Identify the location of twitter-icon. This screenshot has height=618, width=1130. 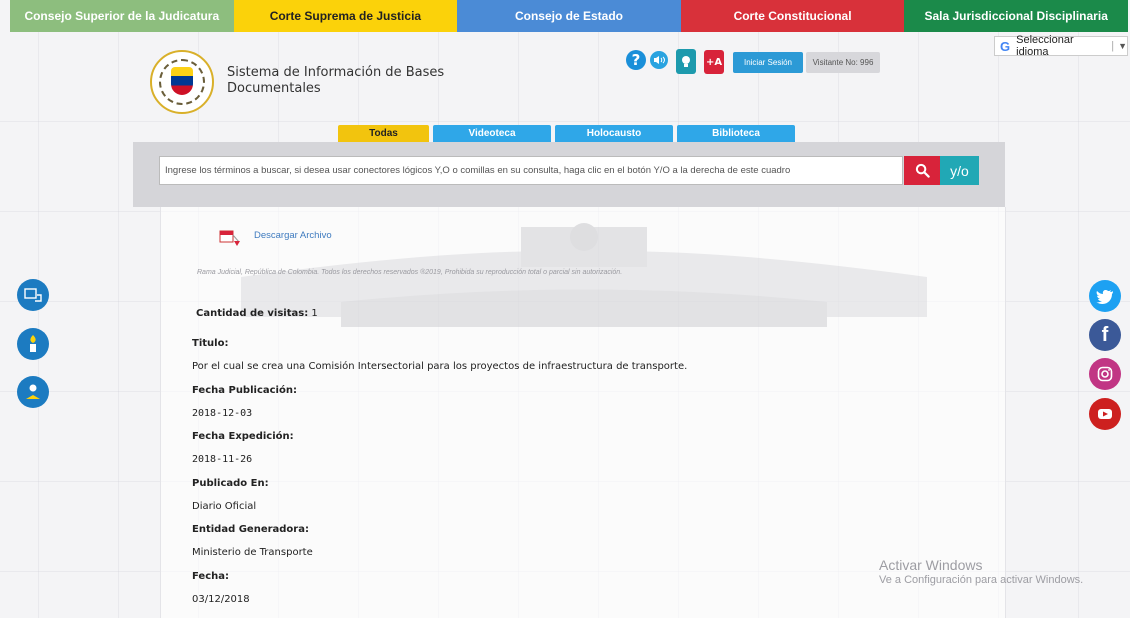
(1105, 296).